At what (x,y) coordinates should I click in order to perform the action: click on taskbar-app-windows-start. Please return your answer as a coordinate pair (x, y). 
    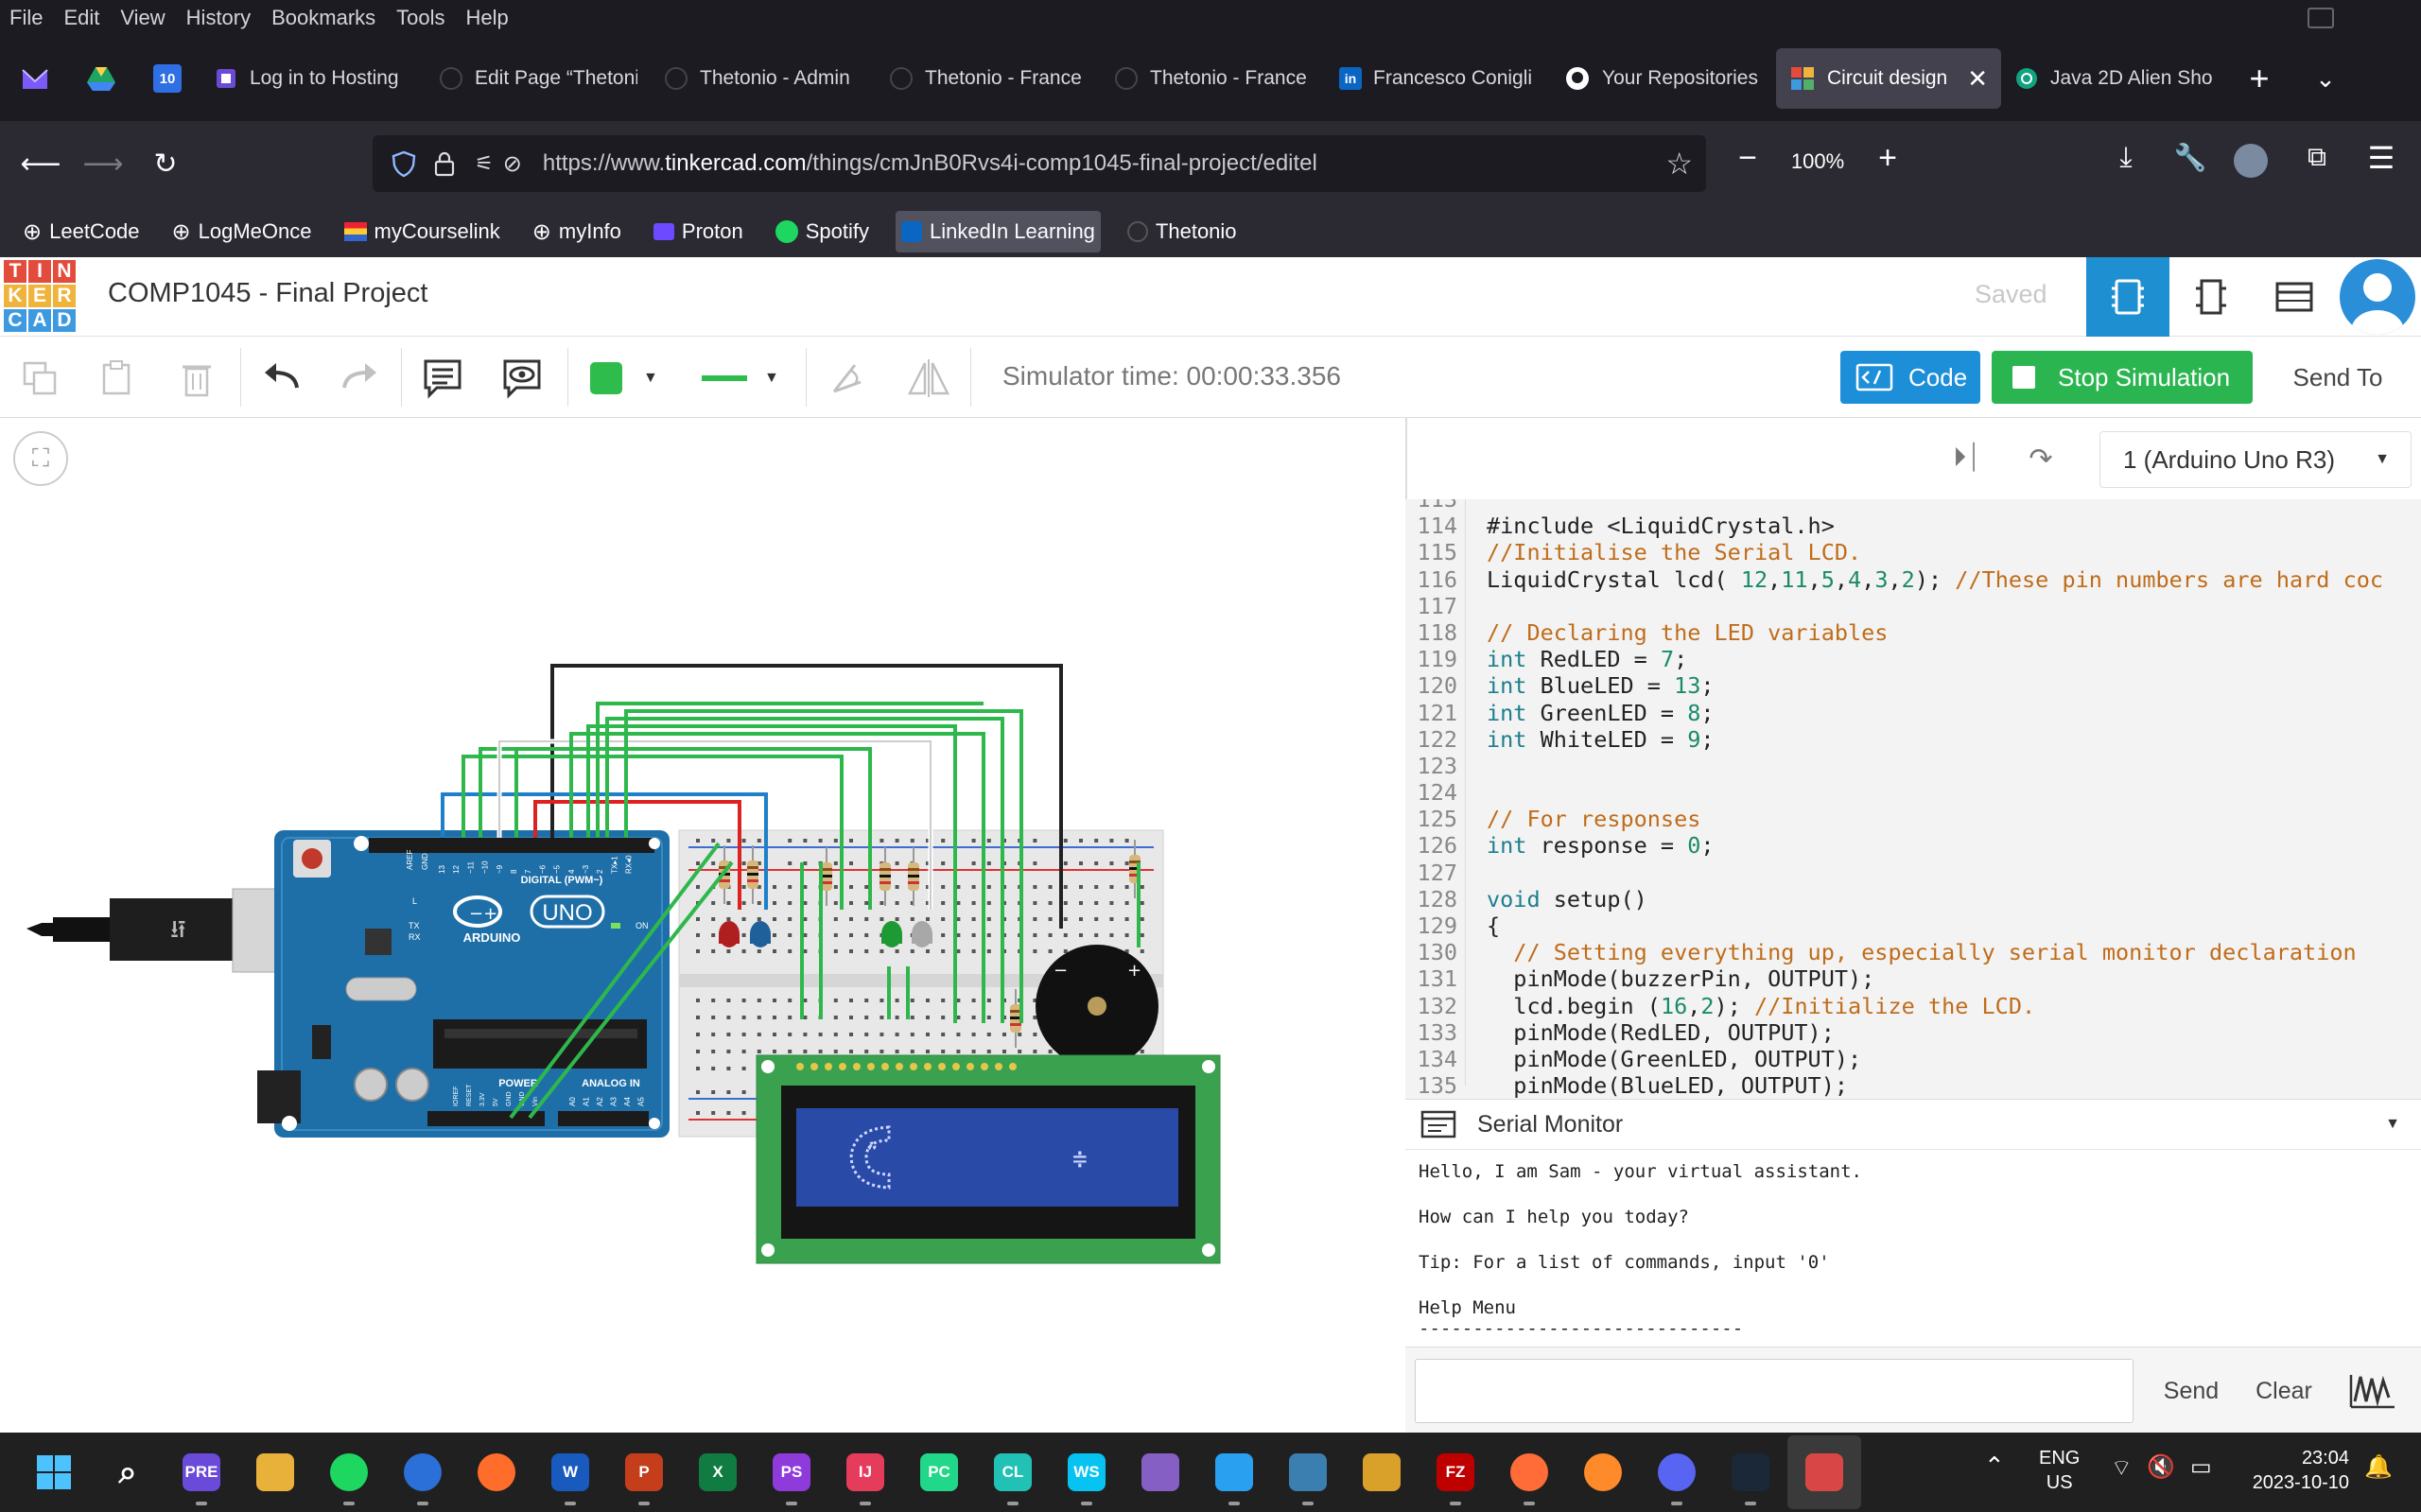
    Looking at the image, I should click on (54, 1472).